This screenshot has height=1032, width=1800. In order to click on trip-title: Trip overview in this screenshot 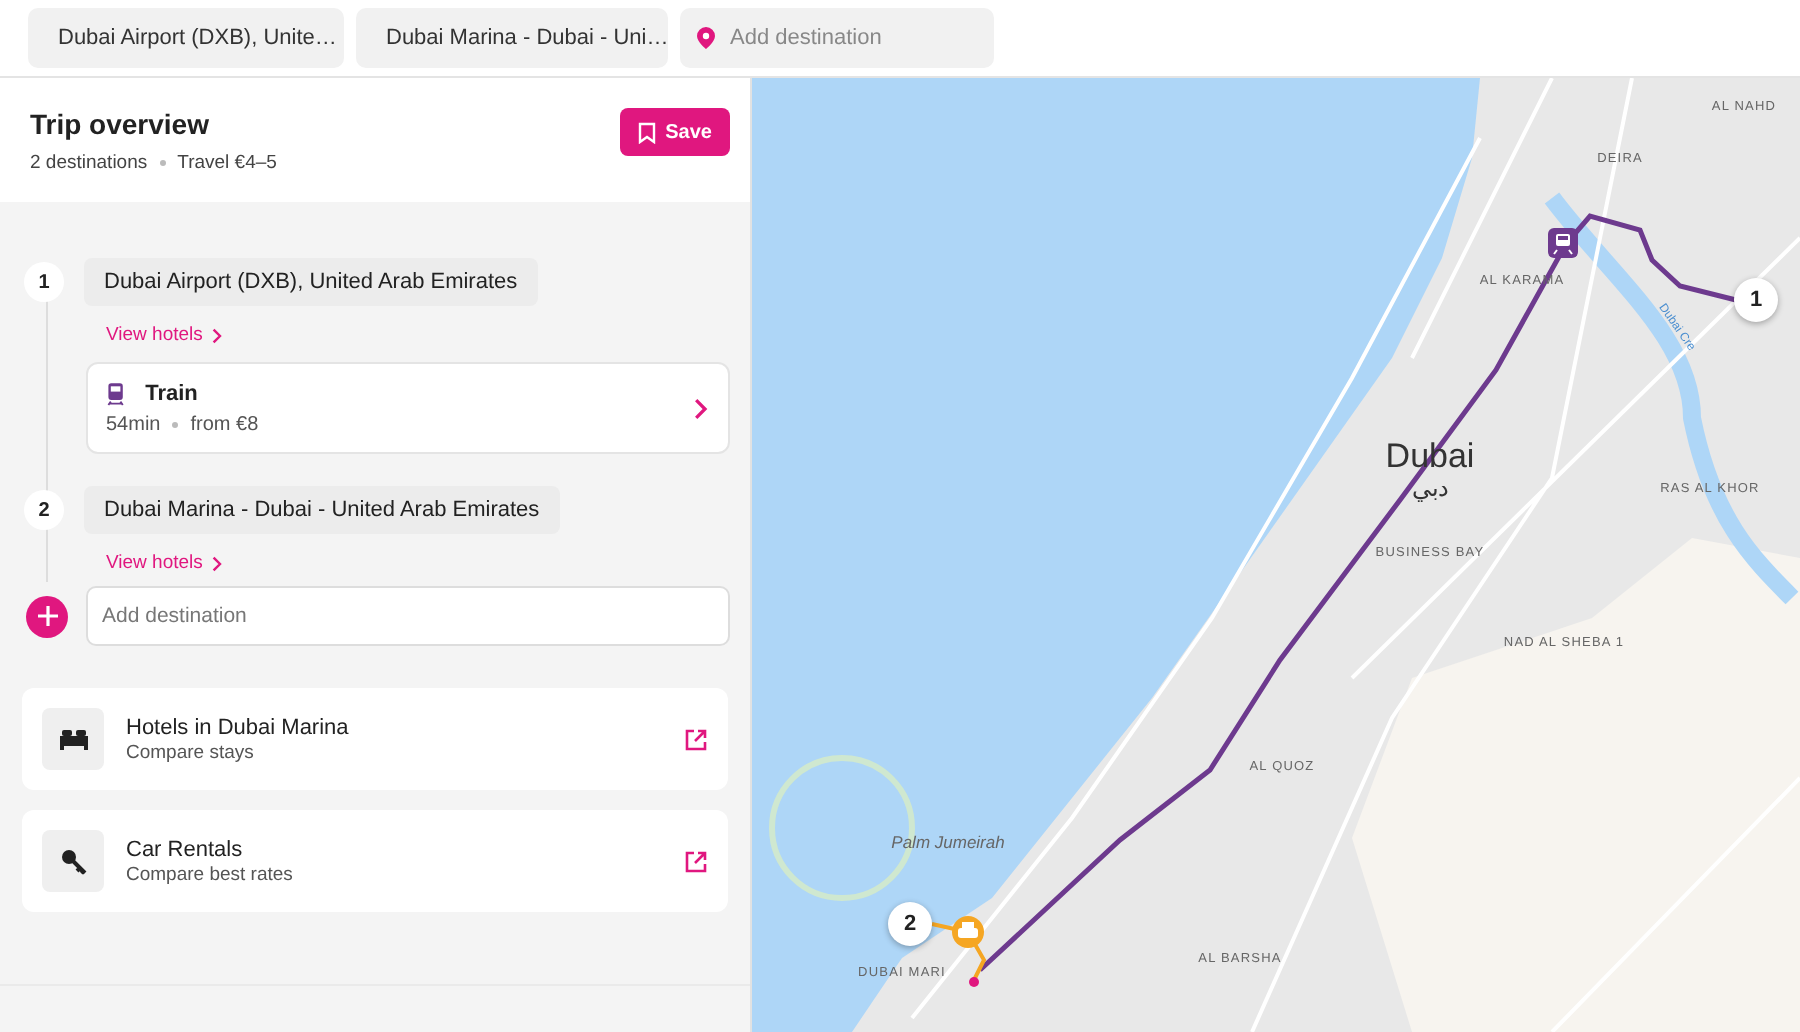, I will do `click(120, 124)`.